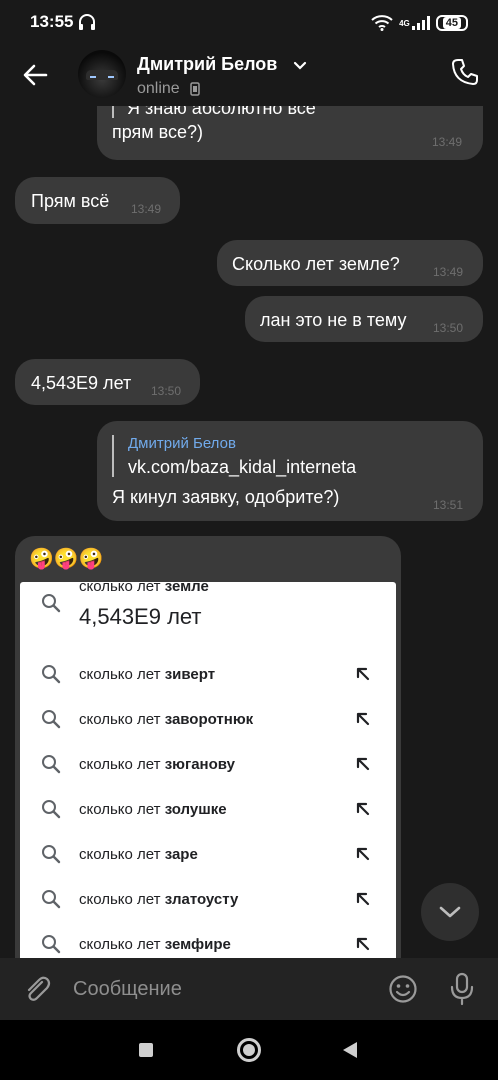  I want to click on quote-author: Дмитрий Белов, so click(182, 443).